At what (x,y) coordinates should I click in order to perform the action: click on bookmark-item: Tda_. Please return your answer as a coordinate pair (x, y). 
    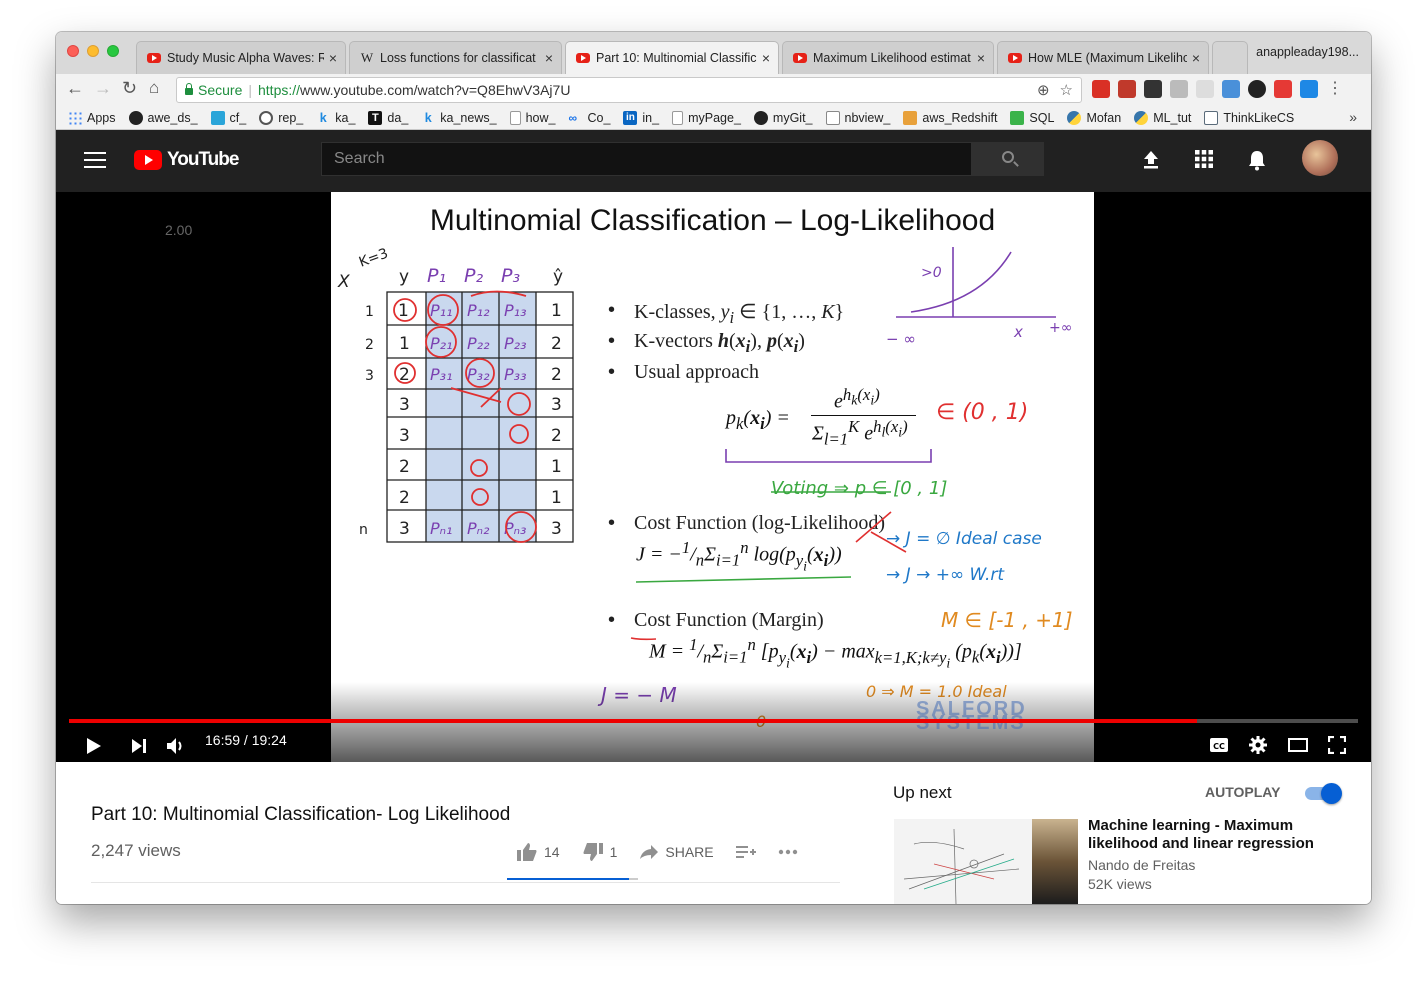
    Looking at the image, I should click on (388, 117).